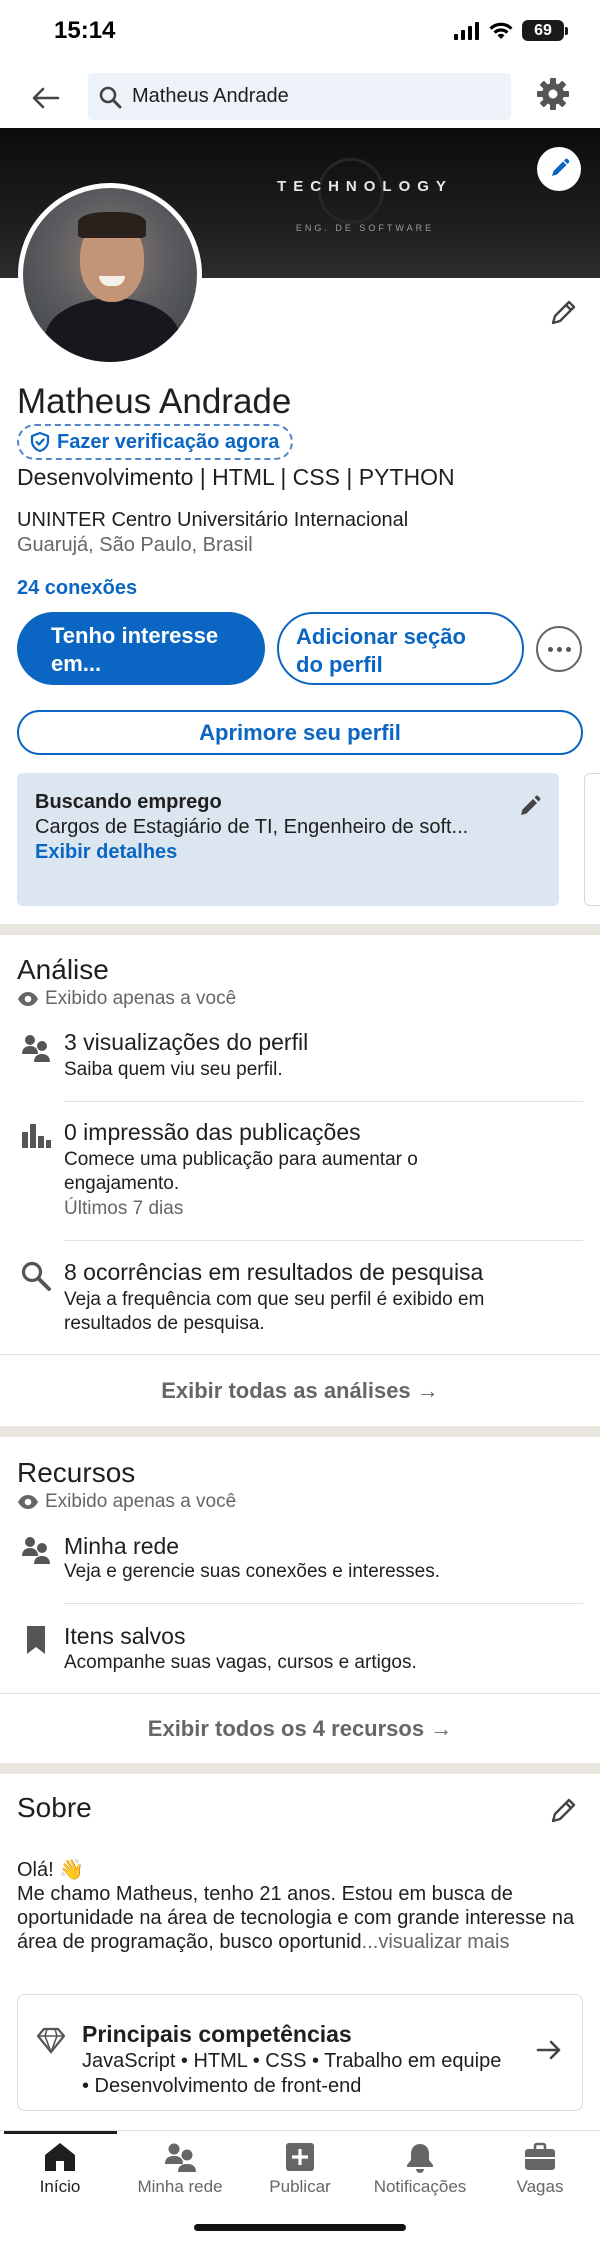 This screenshot has height=2245, width=600. What do you see at coordinates (300, 1391) in the screenshot?
I see `show-all-analytics-link: Exibir todas as análises →` at bounding box center [300, 1391].